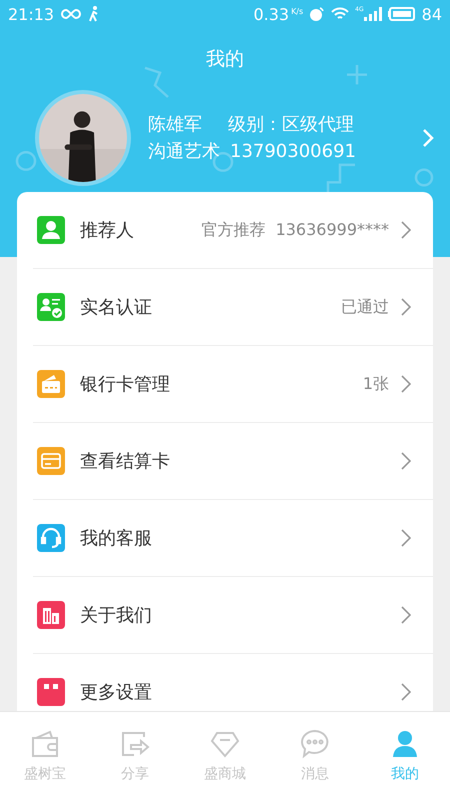 The width and height of the screenshot is (450, 800). I want to click on menu-label: 实名认证, so click(116, 307).